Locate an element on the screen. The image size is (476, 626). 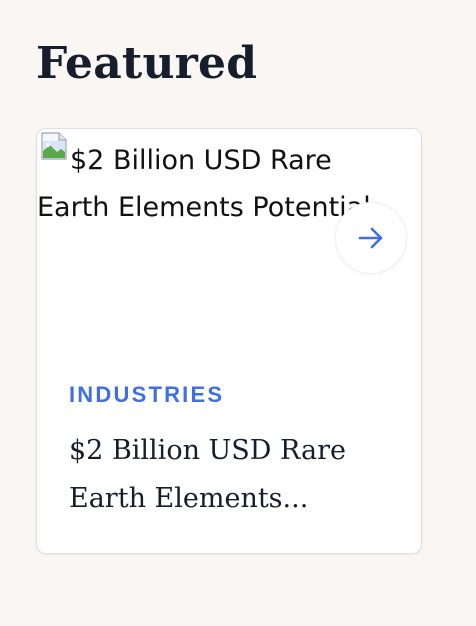
read-more-arrow-button is located at coordinates (371, 238).